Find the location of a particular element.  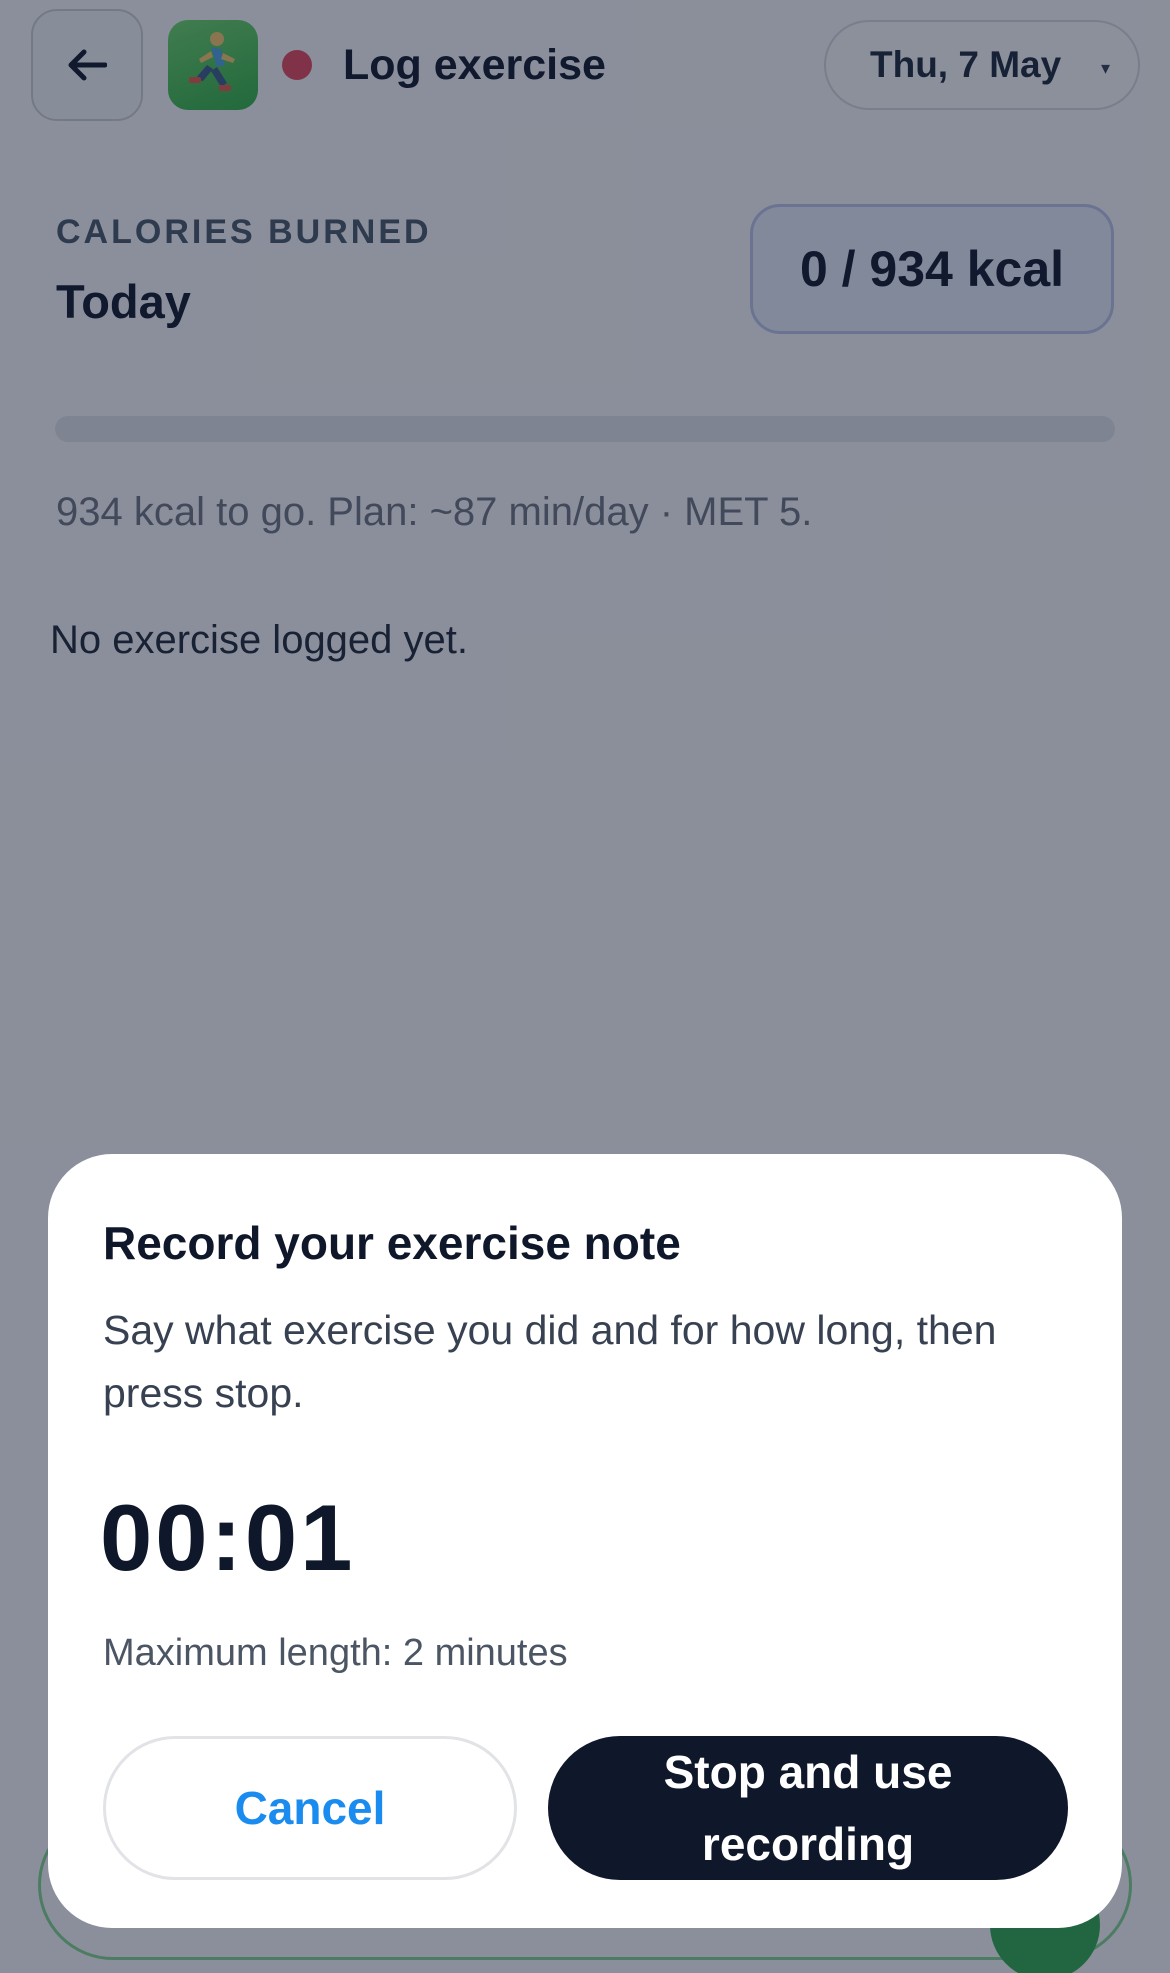

stop-button-label: Stop and use recording is located at coordinates (808, 1808).